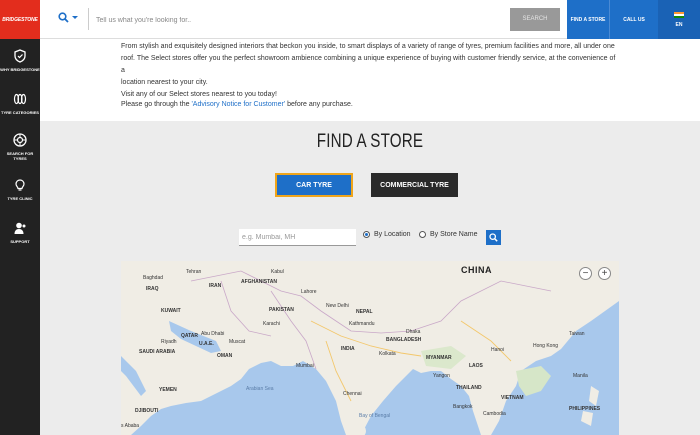  What do you see at coordinates (215, 286) in the screenshot?
I see `map-label-iran: IRAN` at bounding box center [215, 286].